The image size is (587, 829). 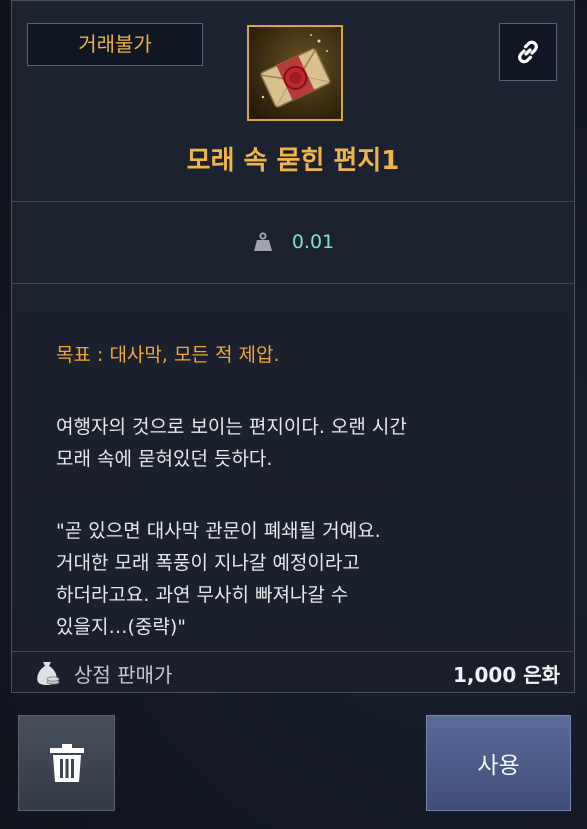 What do you see at coordinates (123, 674) in the screenshot?
I see `shop-price-label: 상점 판매가` at bounding box center [123, 674].